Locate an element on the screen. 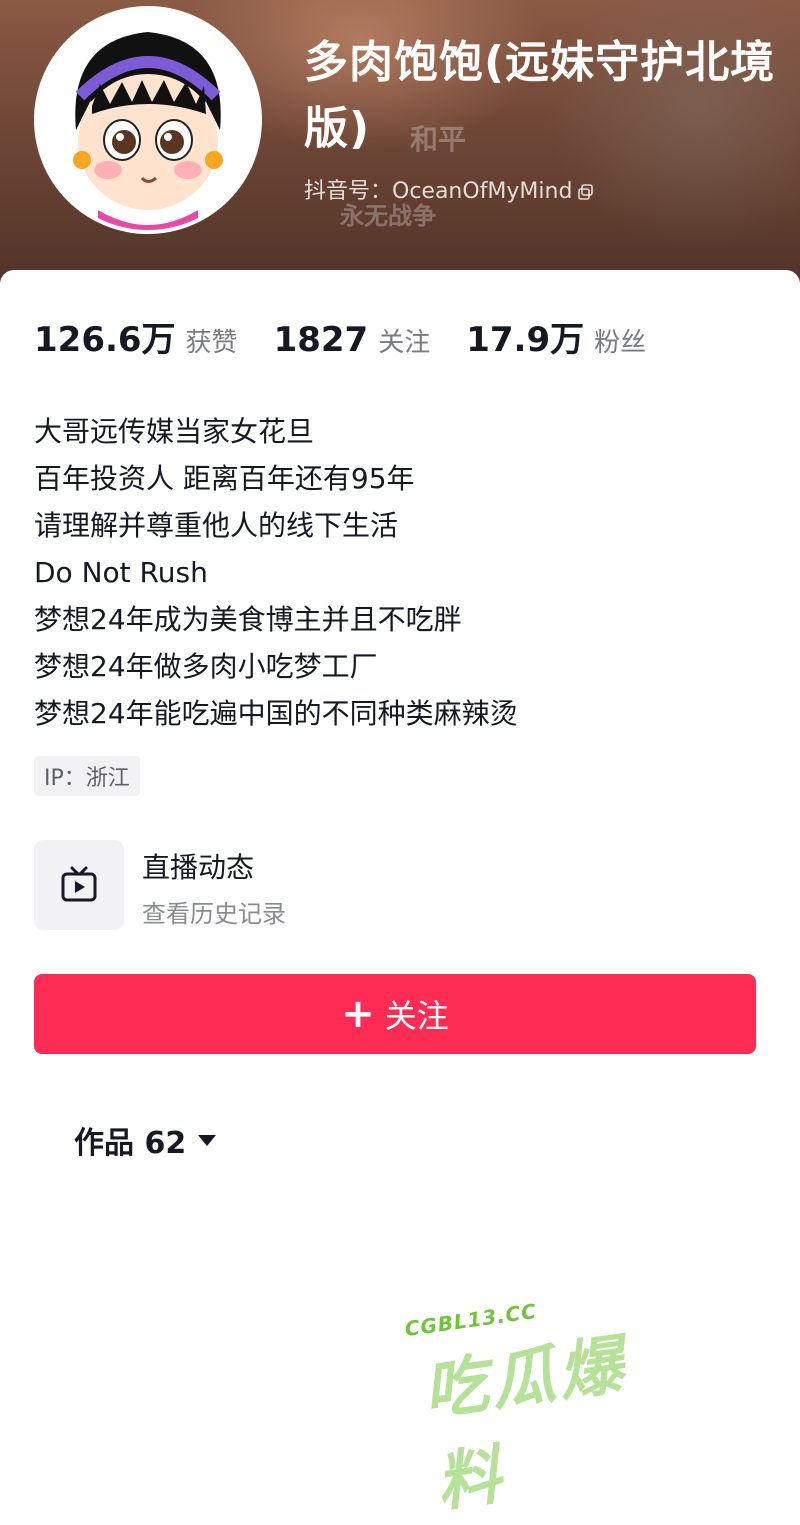 The image size is (800, 1525). douyin-id: 抖音号：OceanOfMyMind is located at coordinates (449, 189).